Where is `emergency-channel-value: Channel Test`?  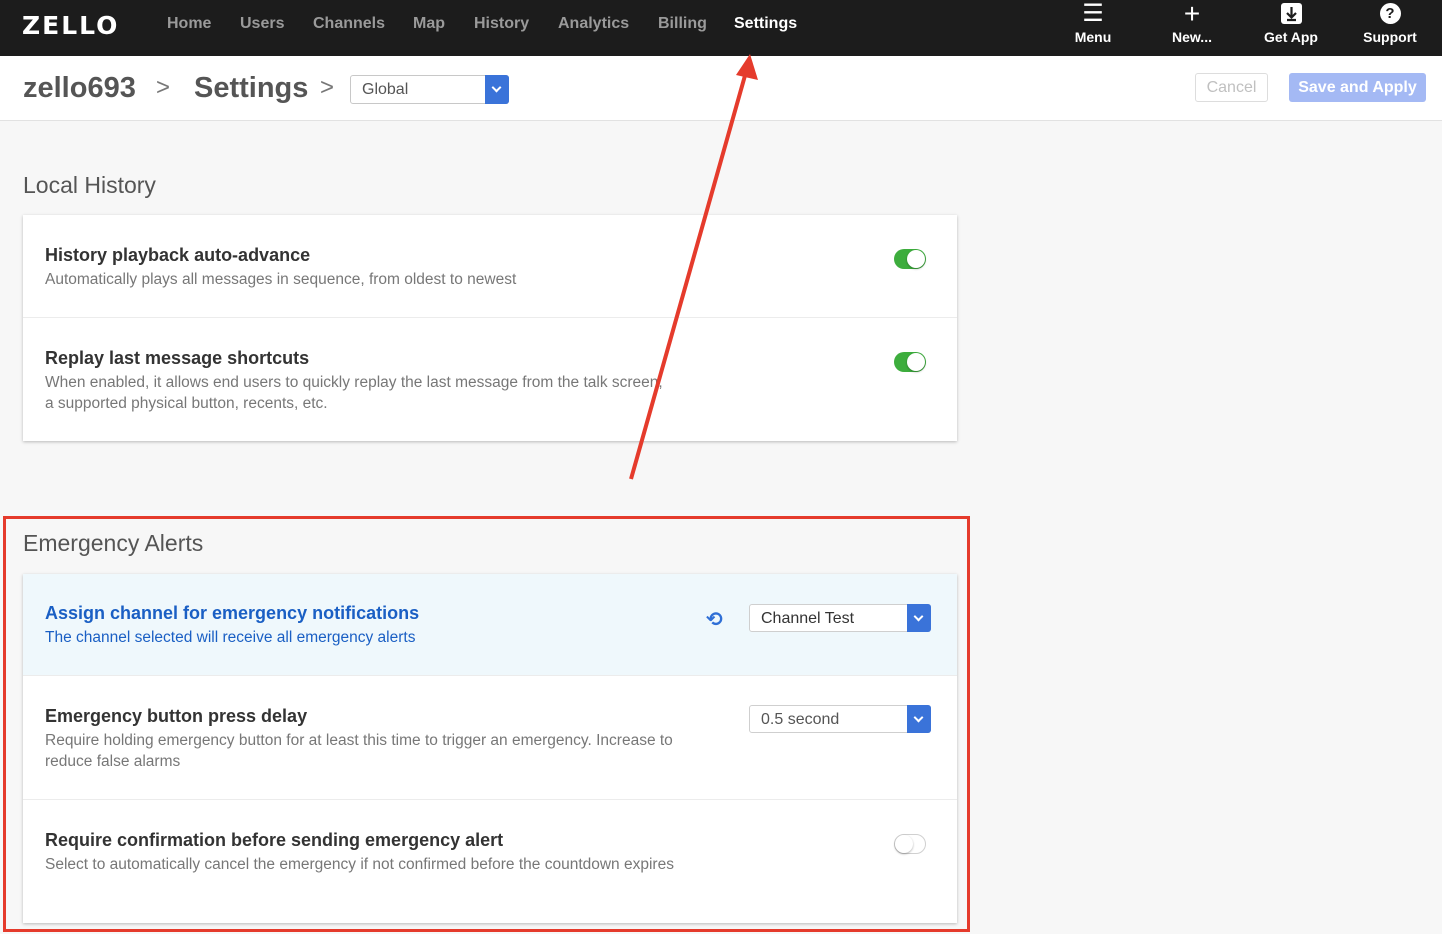 emergency-channel-value: Channel Test is located at coordinates (808, 618).